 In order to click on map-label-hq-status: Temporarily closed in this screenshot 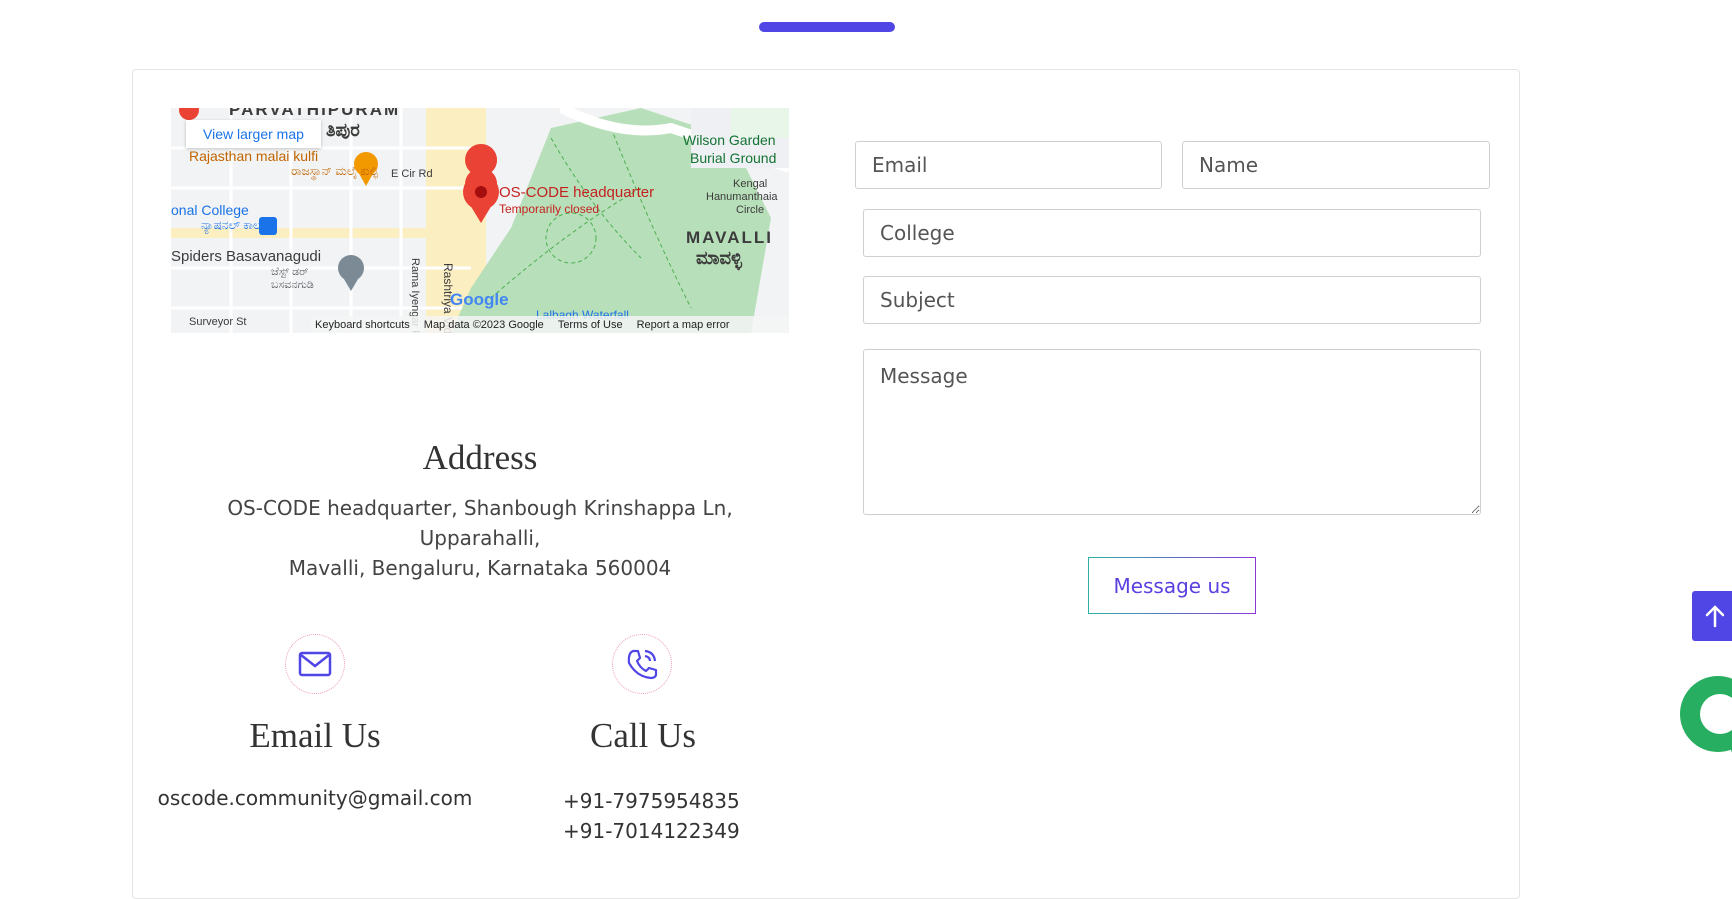, I will do `click(549, 209)`.